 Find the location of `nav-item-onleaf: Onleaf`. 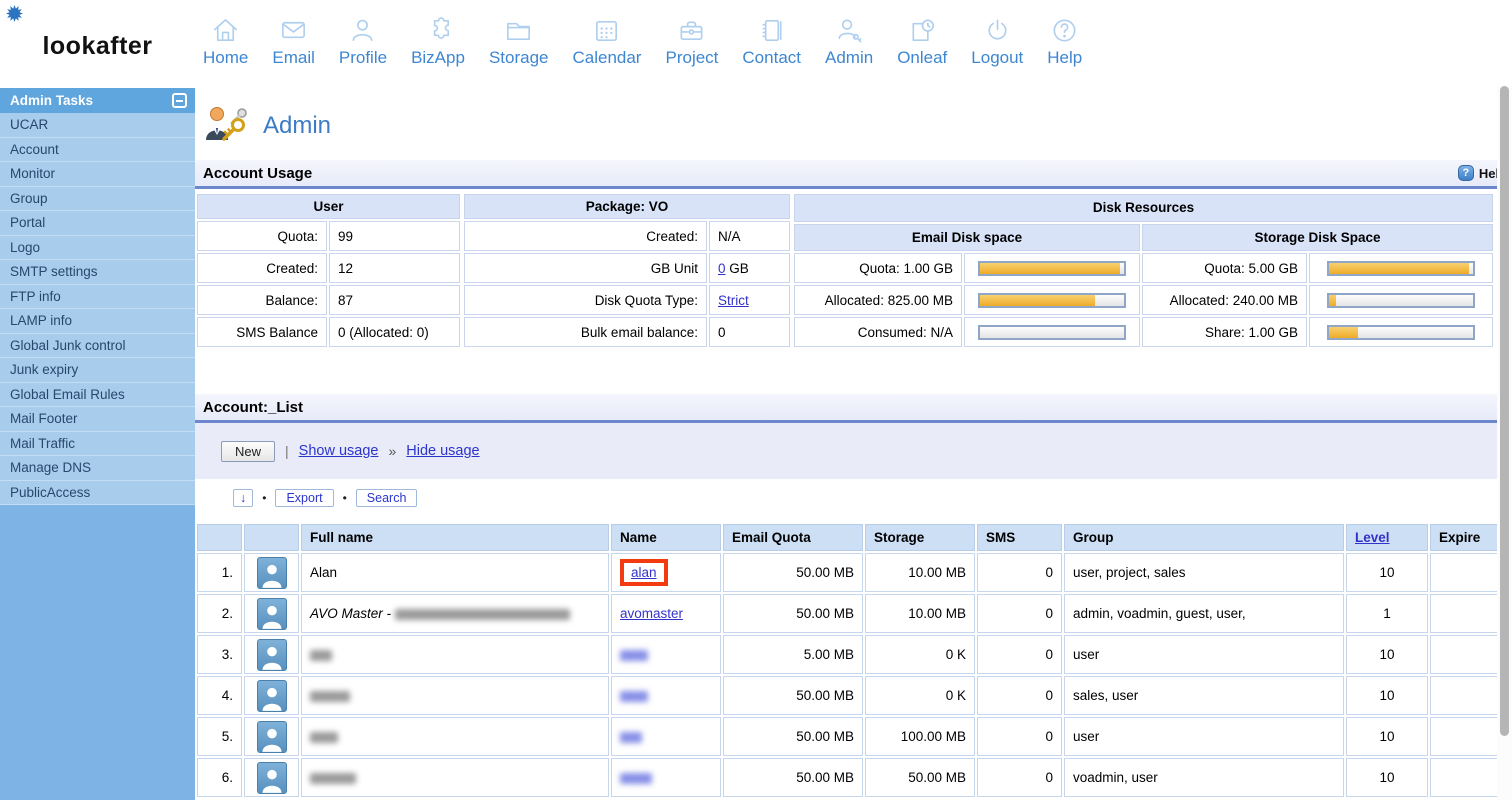

nav-item-onleaf: Onleaf is located at coordinates (922, 40).